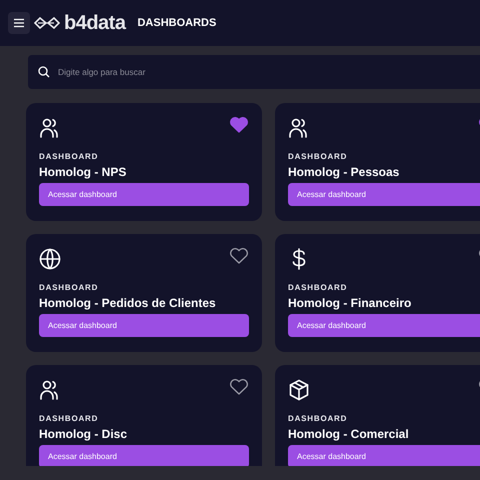  What do you see at coordinates (254, 72) in the screenshot?
I see `search-field: Digite algo para buscar` at bounding box center [254, 72].